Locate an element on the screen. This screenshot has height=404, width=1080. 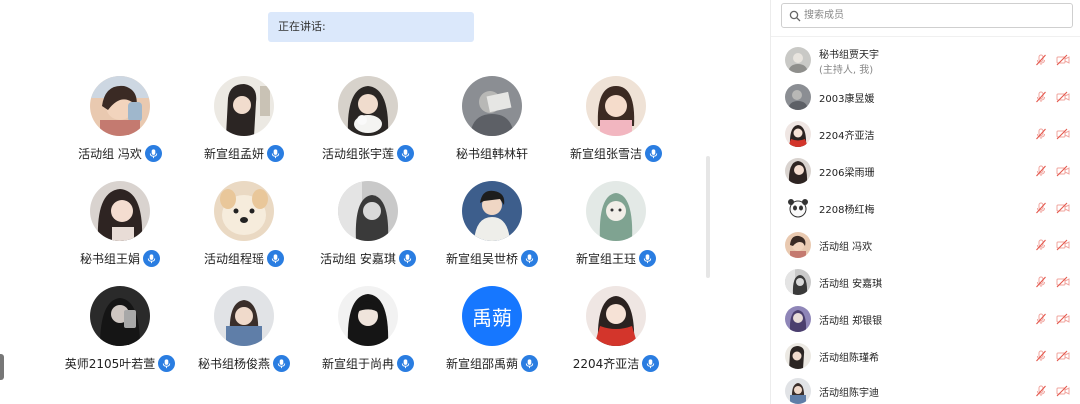
participant-name: 新宣组吴世桥 is located at coordinates (481, 258).